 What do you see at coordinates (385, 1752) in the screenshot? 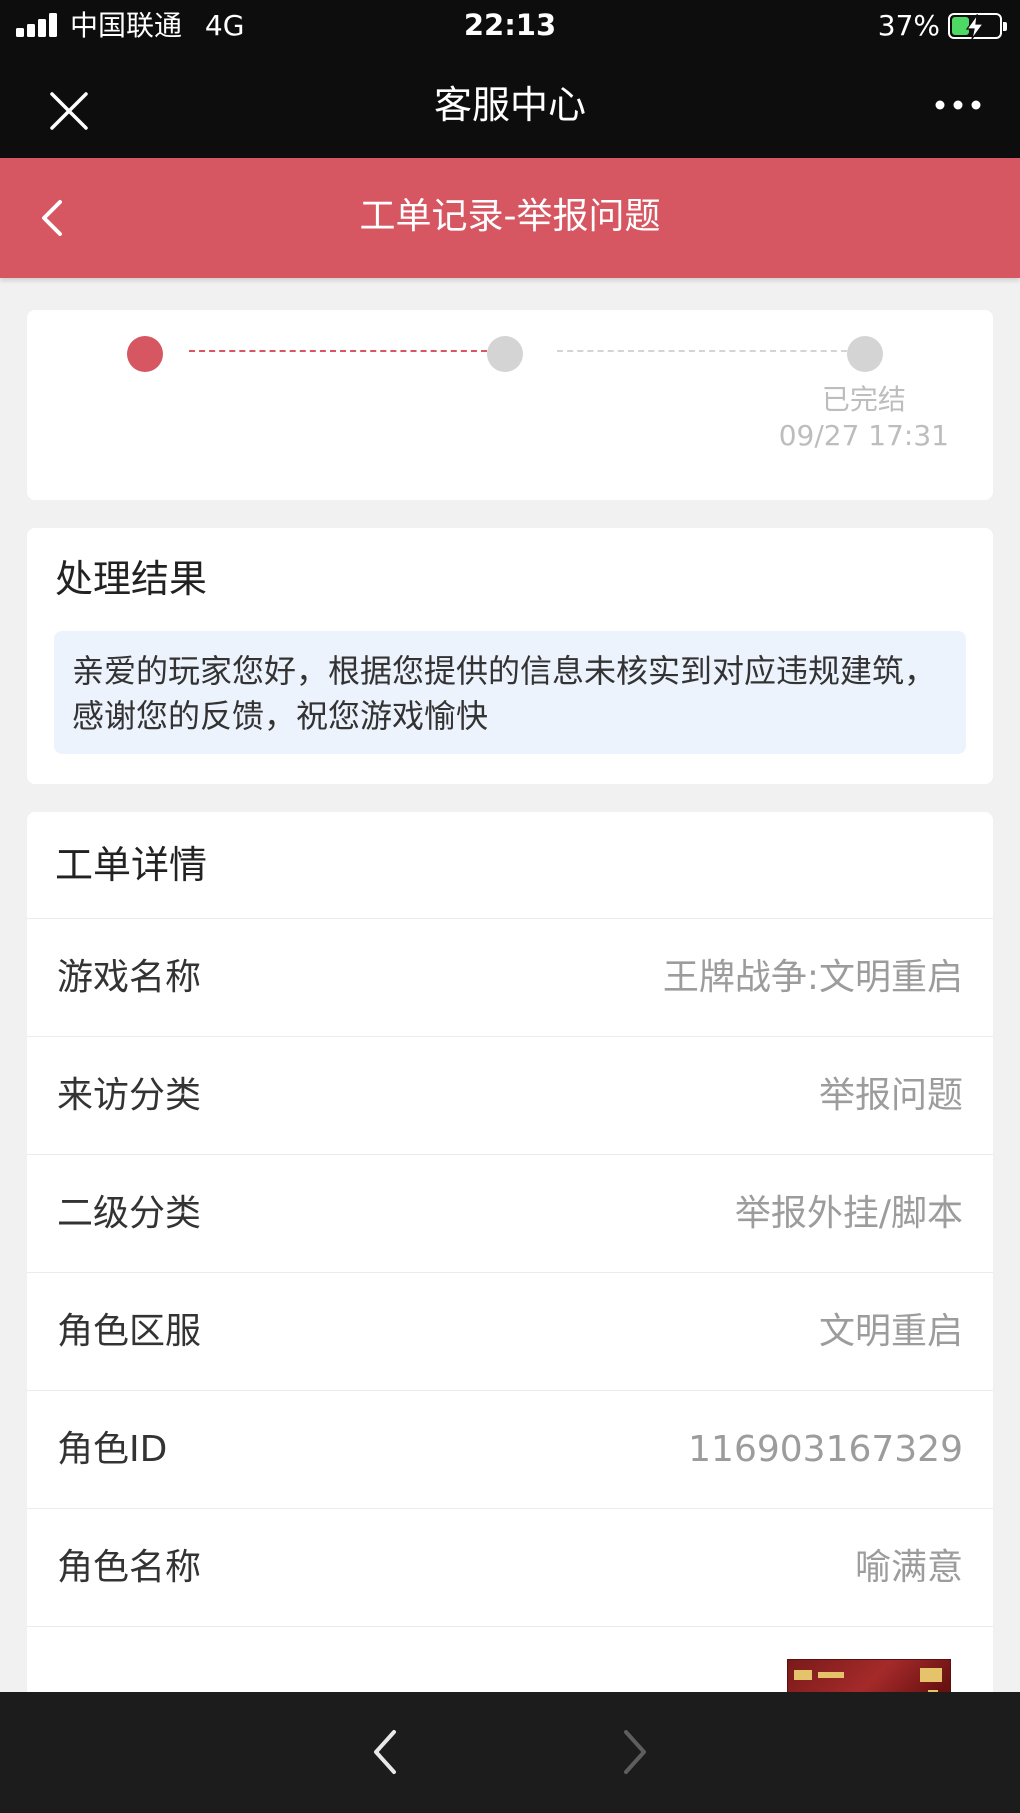
I see `chevron-left-icon` at bounding box center [385, 1752].